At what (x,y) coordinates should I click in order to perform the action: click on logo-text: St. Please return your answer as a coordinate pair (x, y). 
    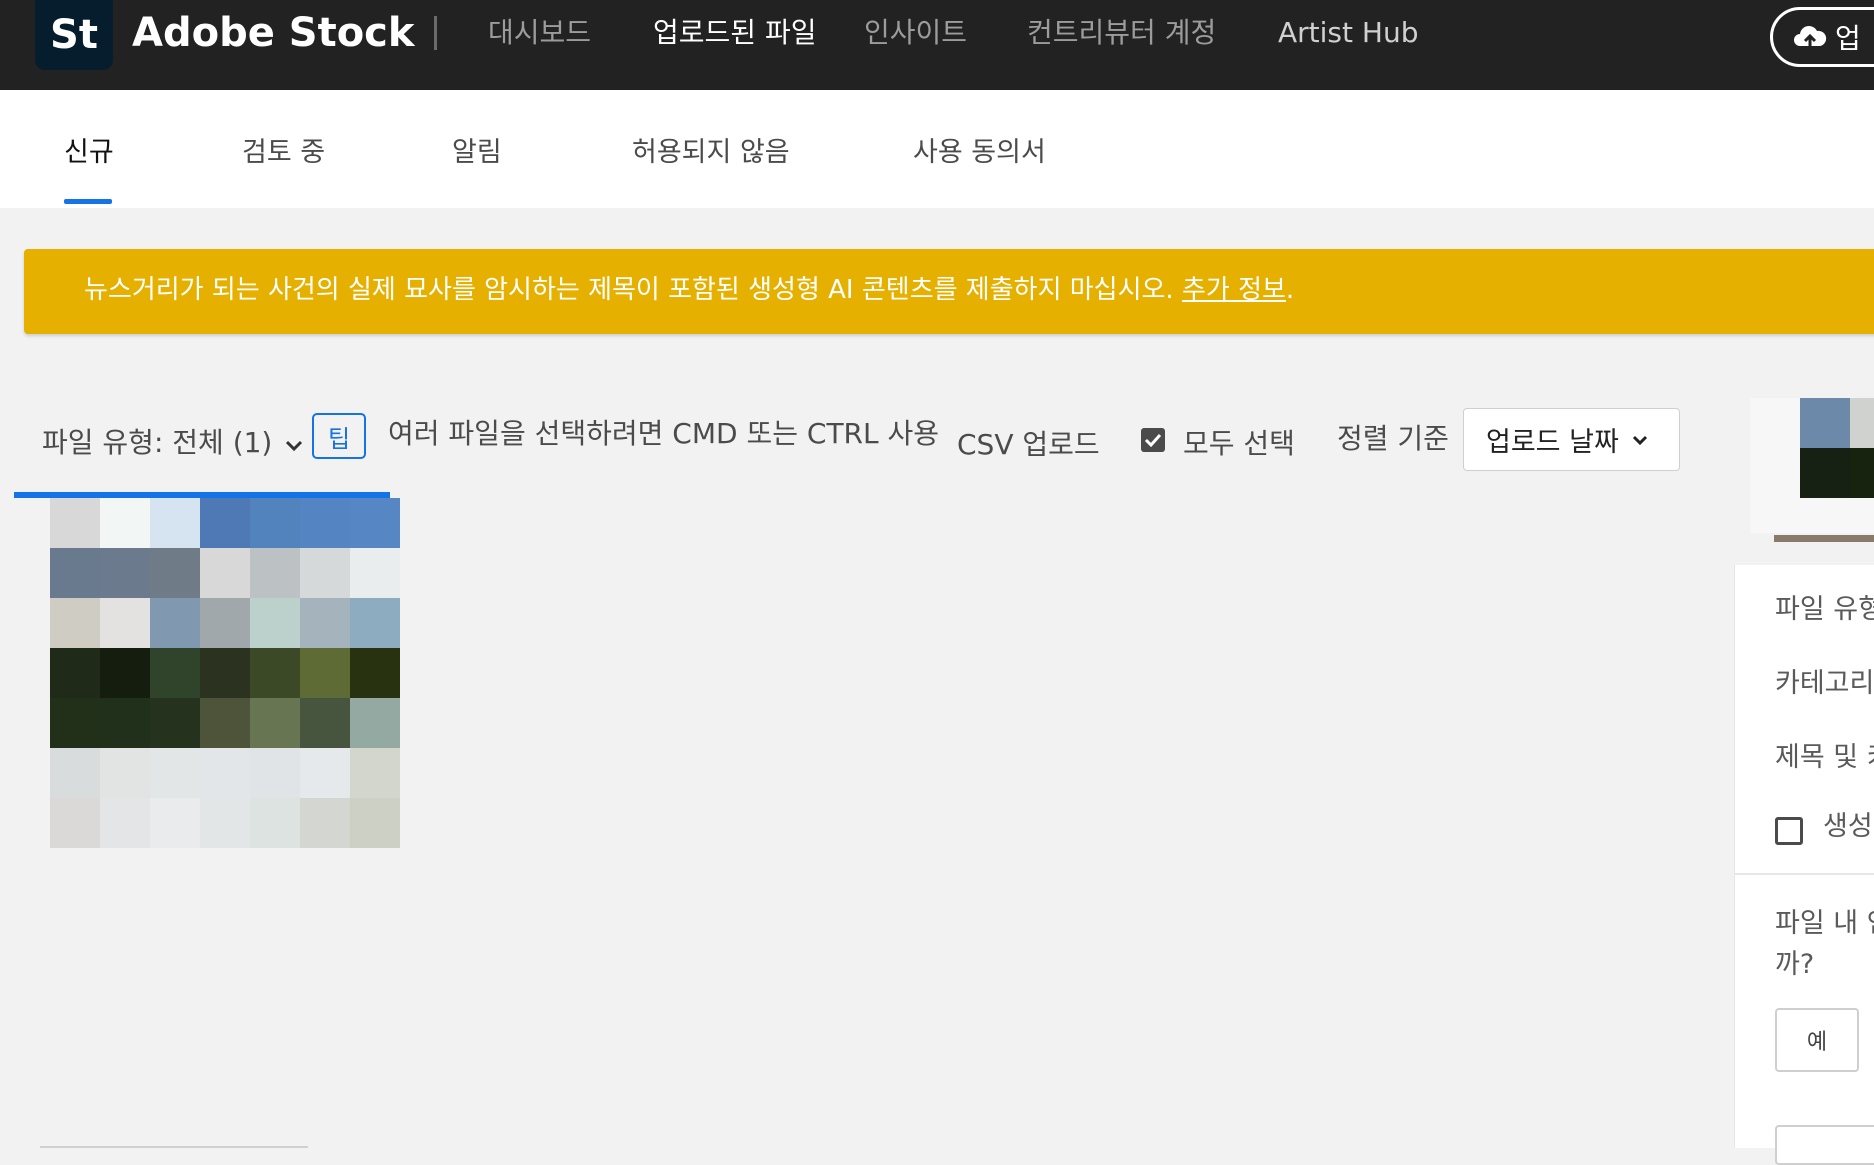
    Looking at the image, I should click on (74, 35).